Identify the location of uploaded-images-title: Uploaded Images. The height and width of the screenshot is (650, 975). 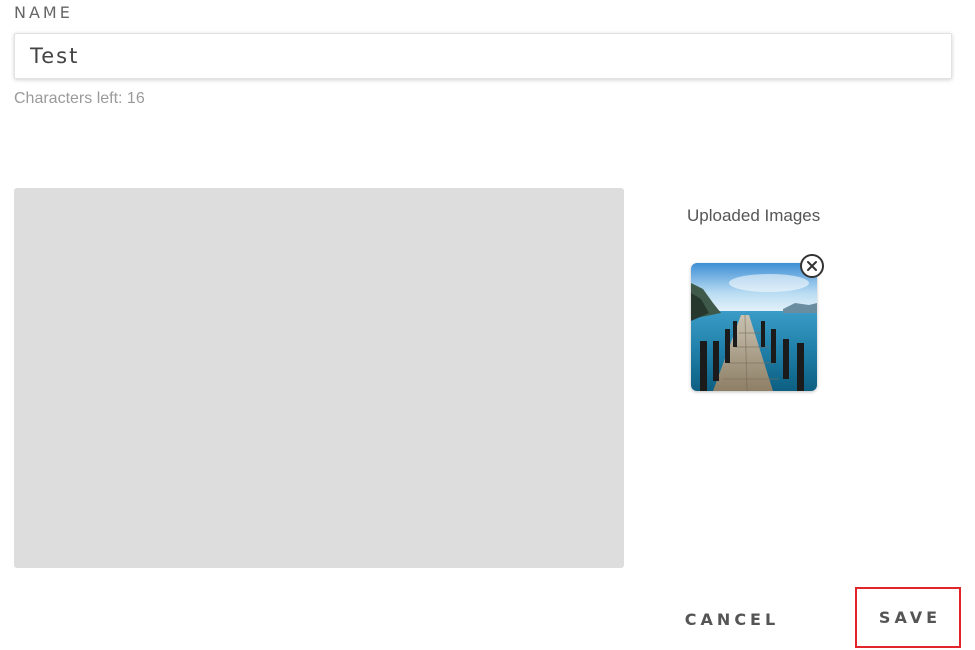
(754, 215).